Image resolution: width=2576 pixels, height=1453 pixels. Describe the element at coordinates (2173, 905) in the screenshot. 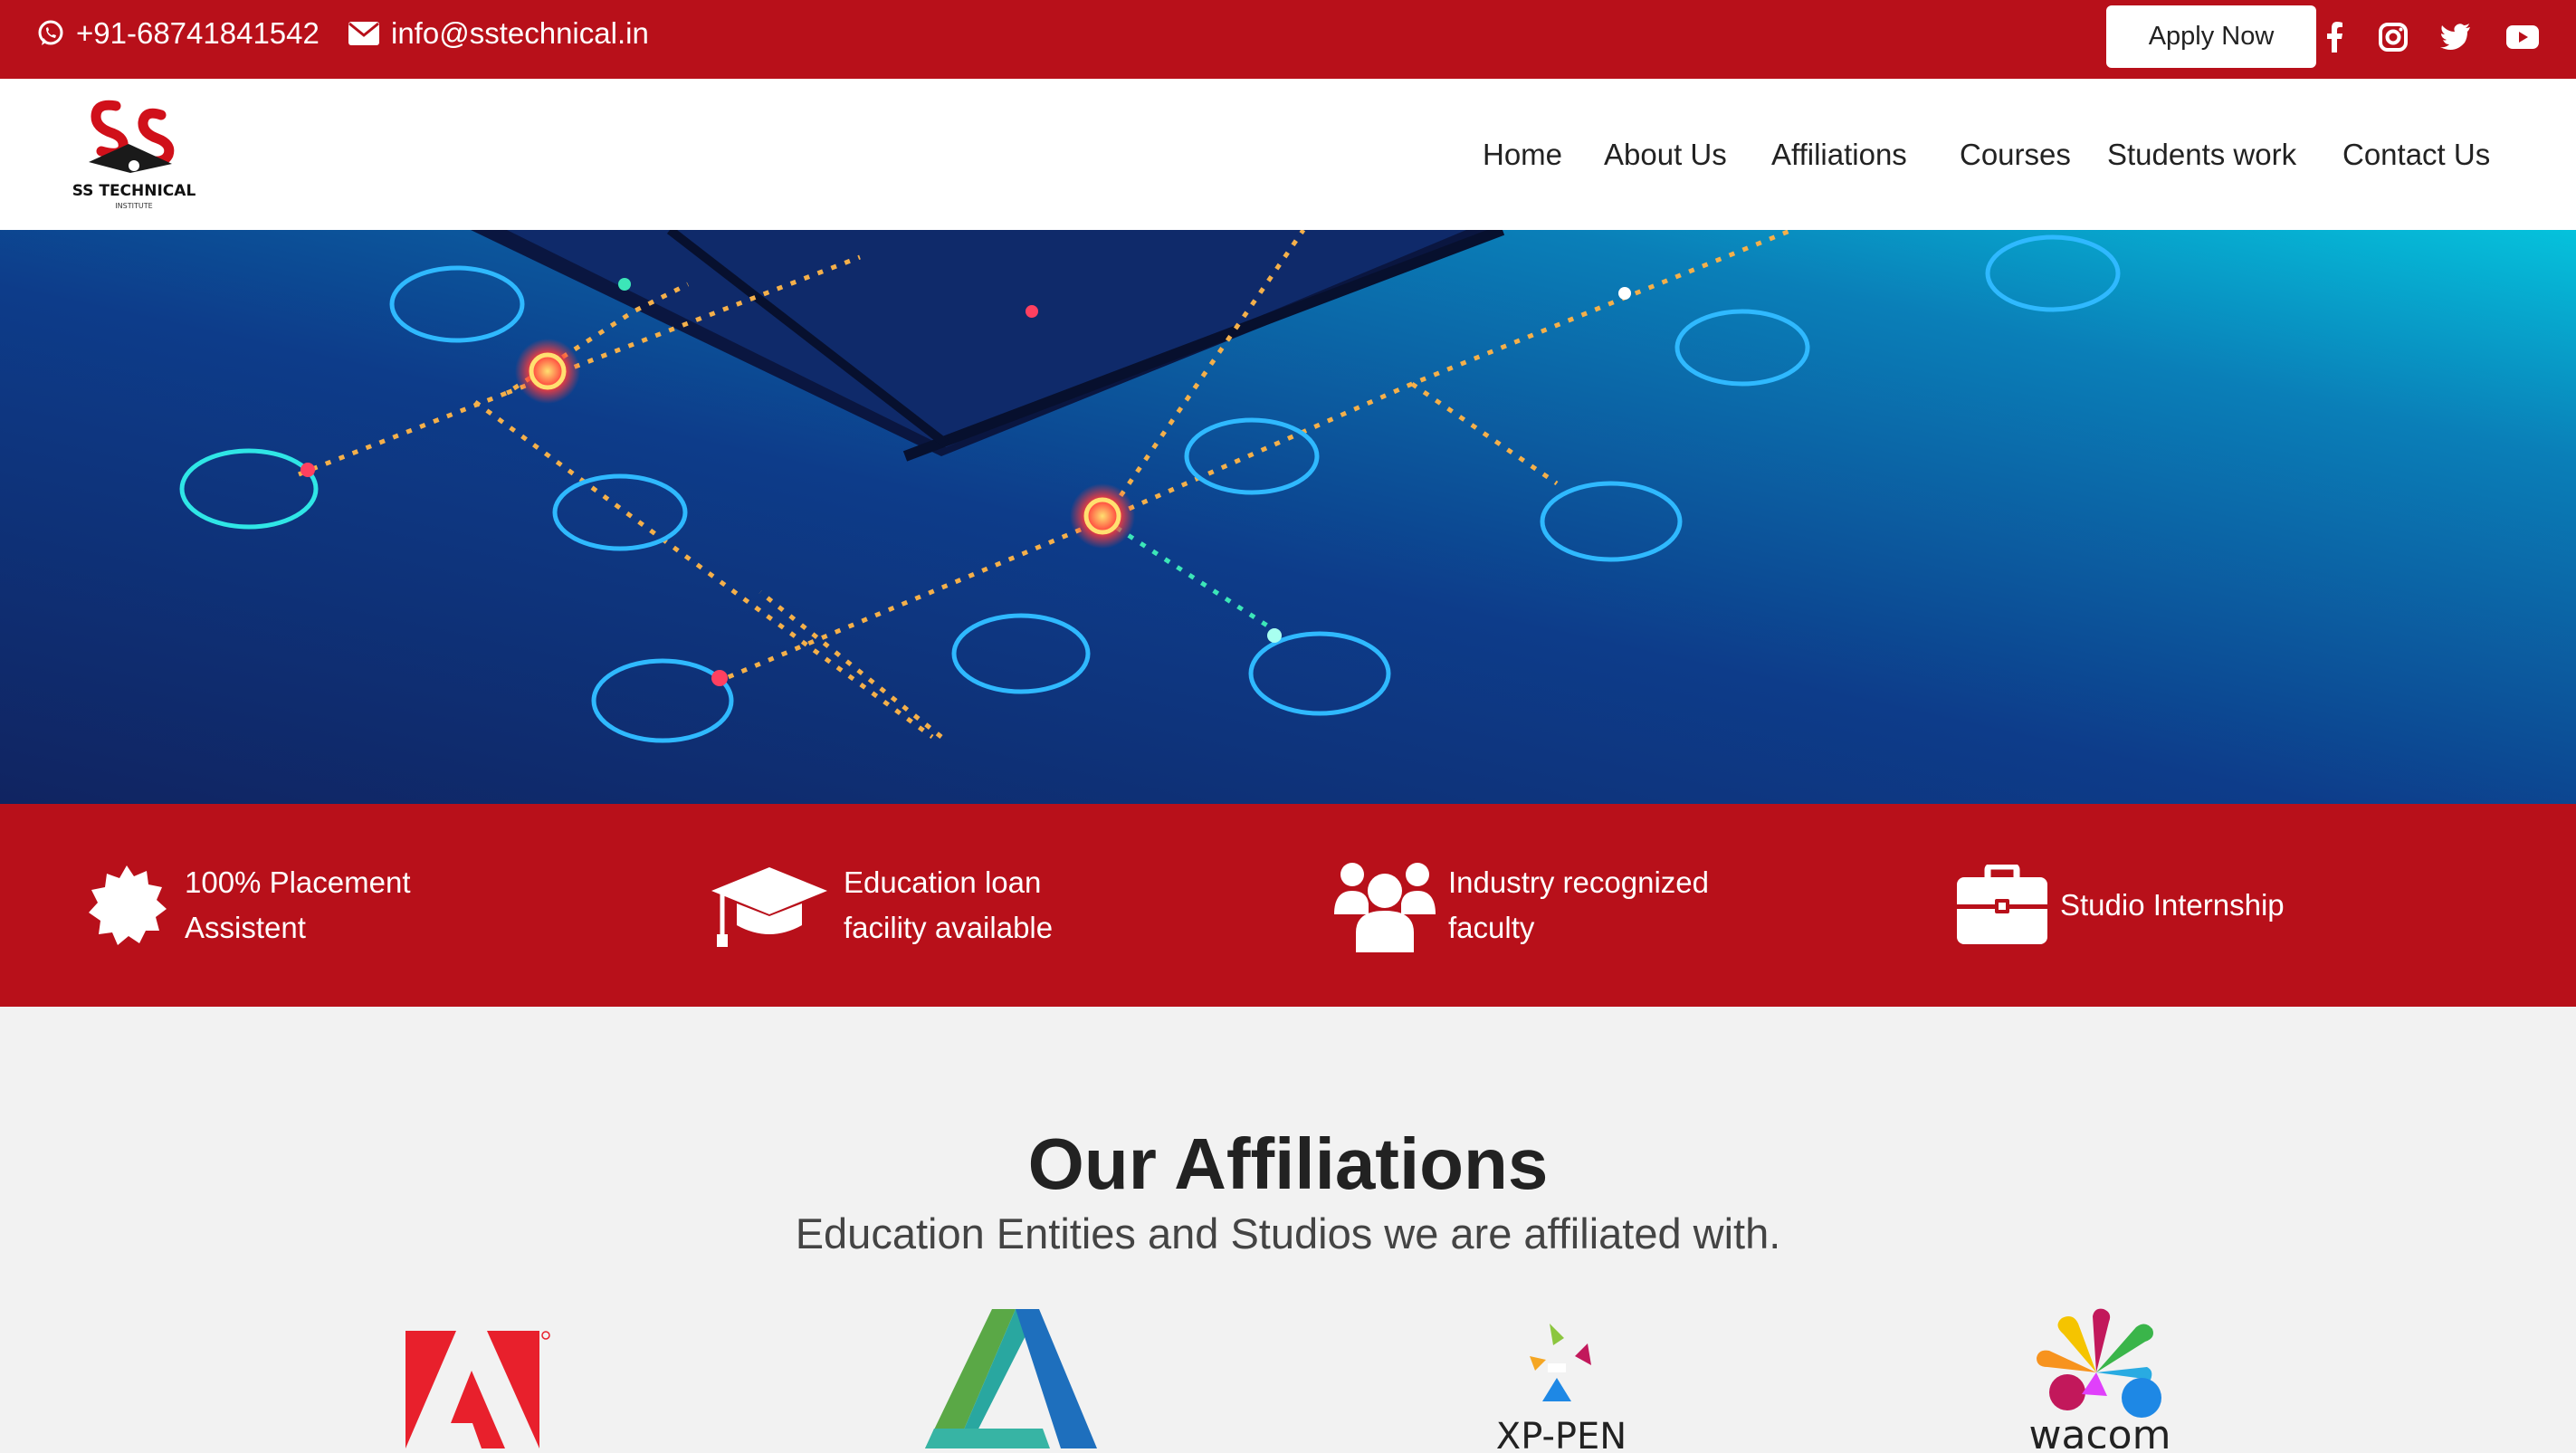

I see `feature-label: Studio Internship` at that location.